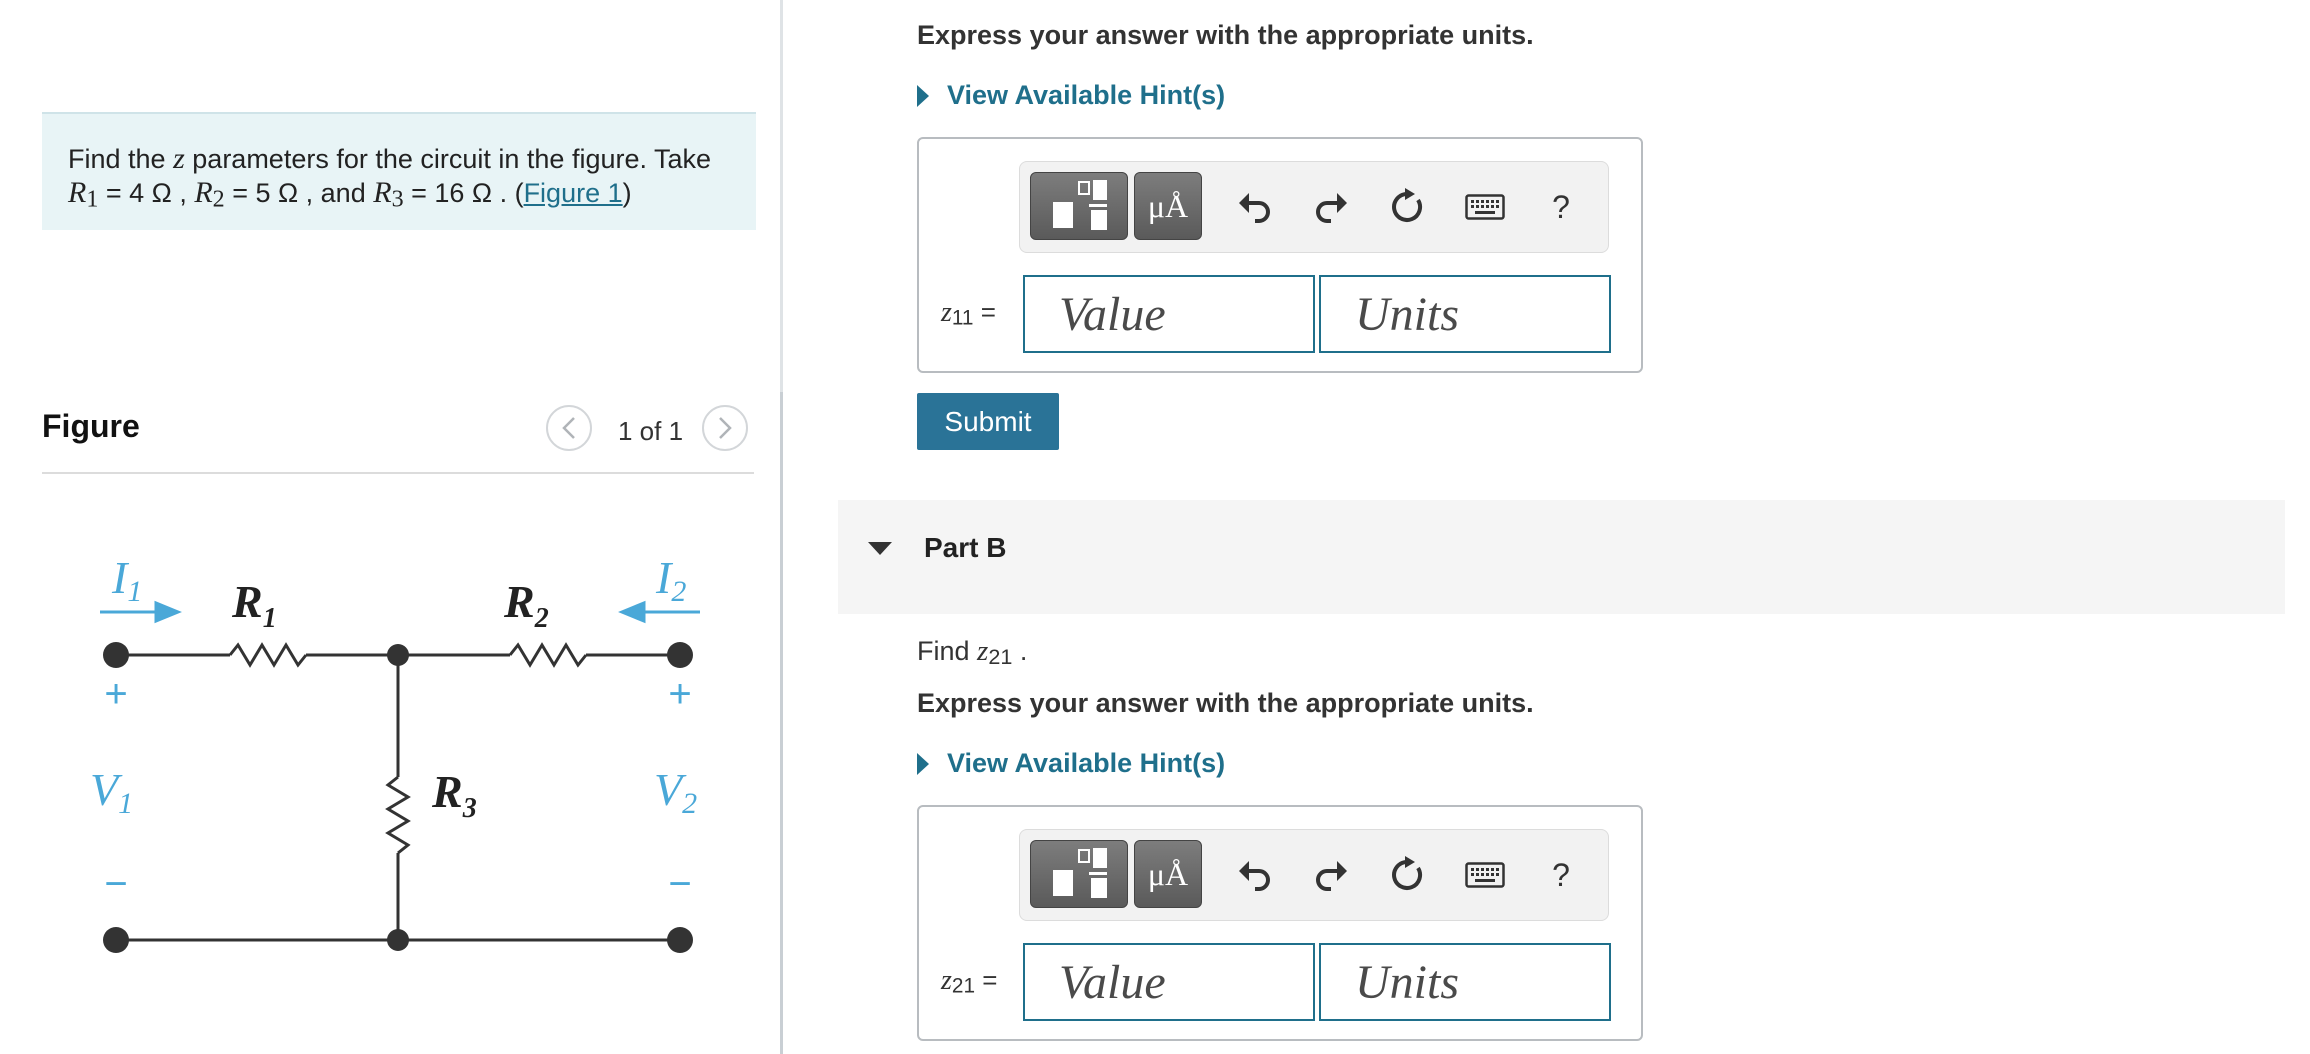 This screenshot has width=2310, height=1054. I want to click on part-b-value-input, so click(1169, 982).